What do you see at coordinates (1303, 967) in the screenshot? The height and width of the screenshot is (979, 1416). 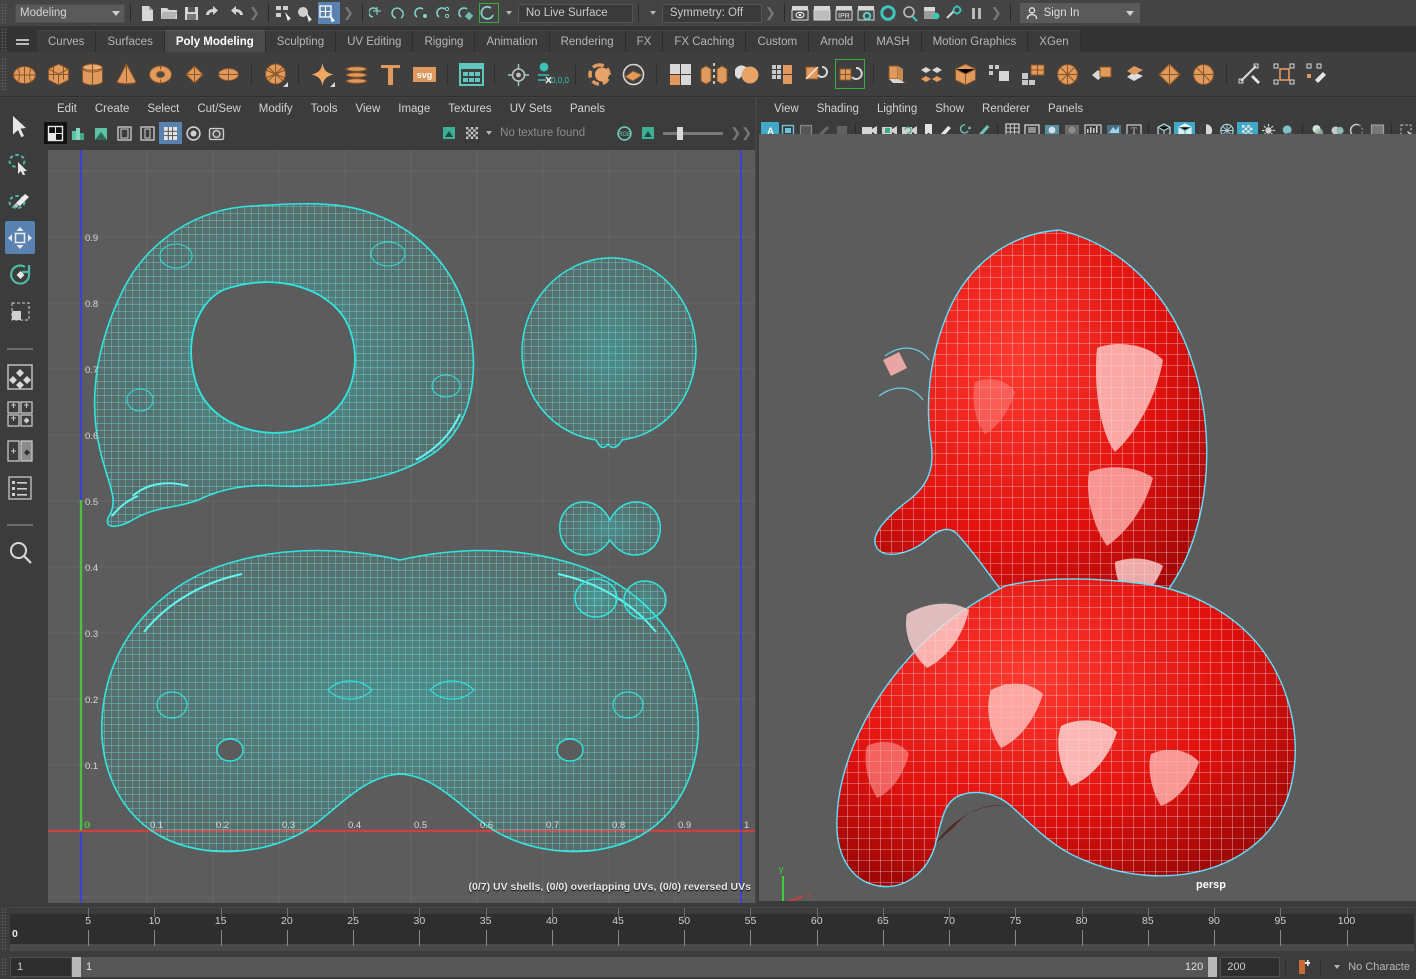 I see `auto-key-icon` at bounding box center [1303, 967].